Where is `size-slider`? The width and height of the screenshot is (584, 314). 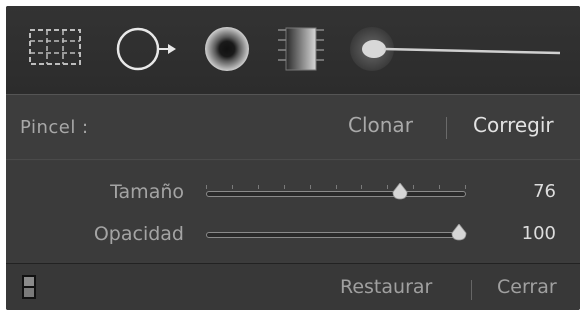
size-slider is located at coordinates (336, 194).